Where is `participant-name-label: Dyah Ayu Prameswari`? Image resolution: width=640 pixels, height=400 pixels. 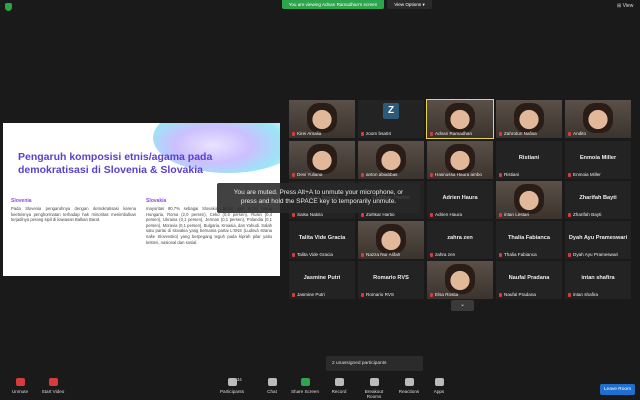
participant-name-label: Dyah Ayu Prameswari is located at coordinates (593, 254).